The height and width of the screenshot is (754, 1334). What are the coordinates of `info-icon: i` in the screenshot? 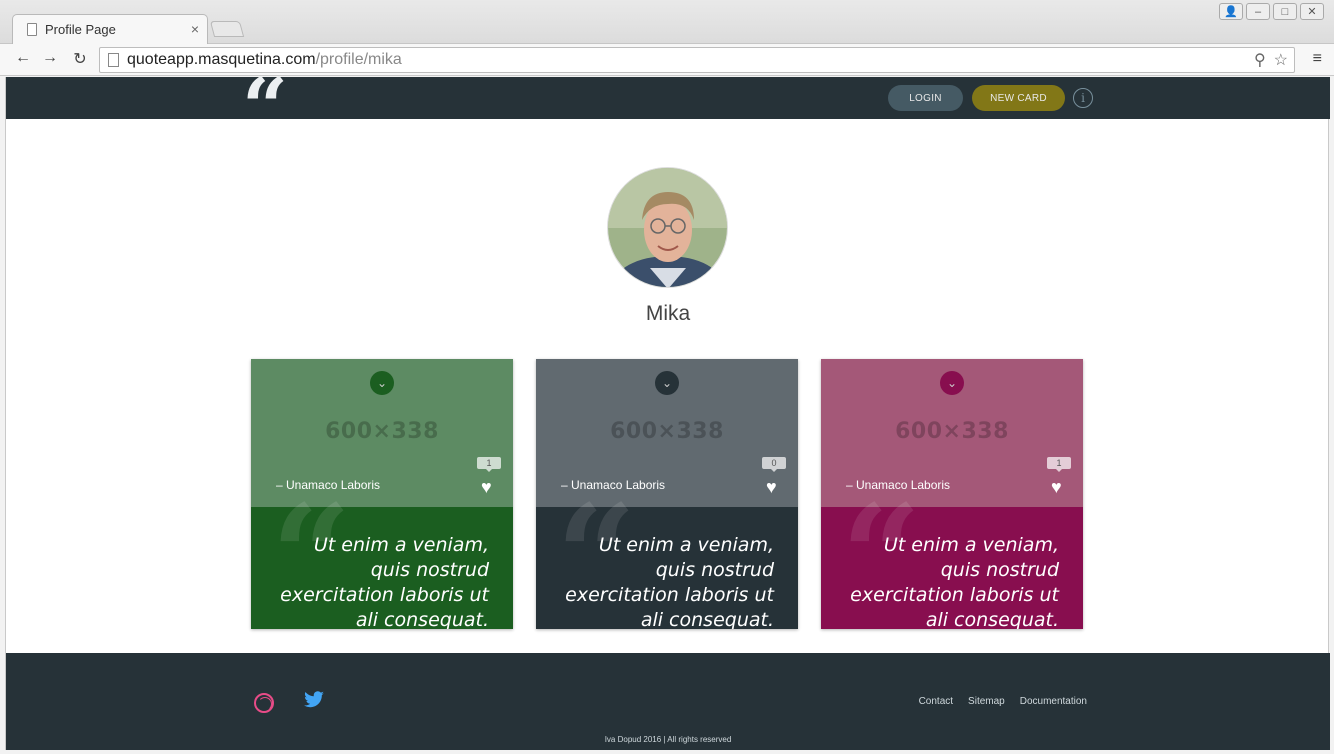 It's located at (1083, 98).